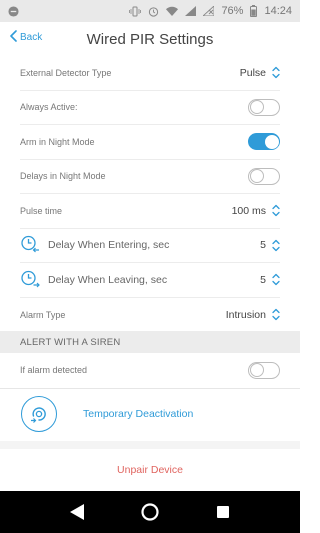 This screenshot has height=533, width=320. Describe the element at coordinates (264, 176) in the screenshot. I see `delays-in-night-mode-toggle` at that location.